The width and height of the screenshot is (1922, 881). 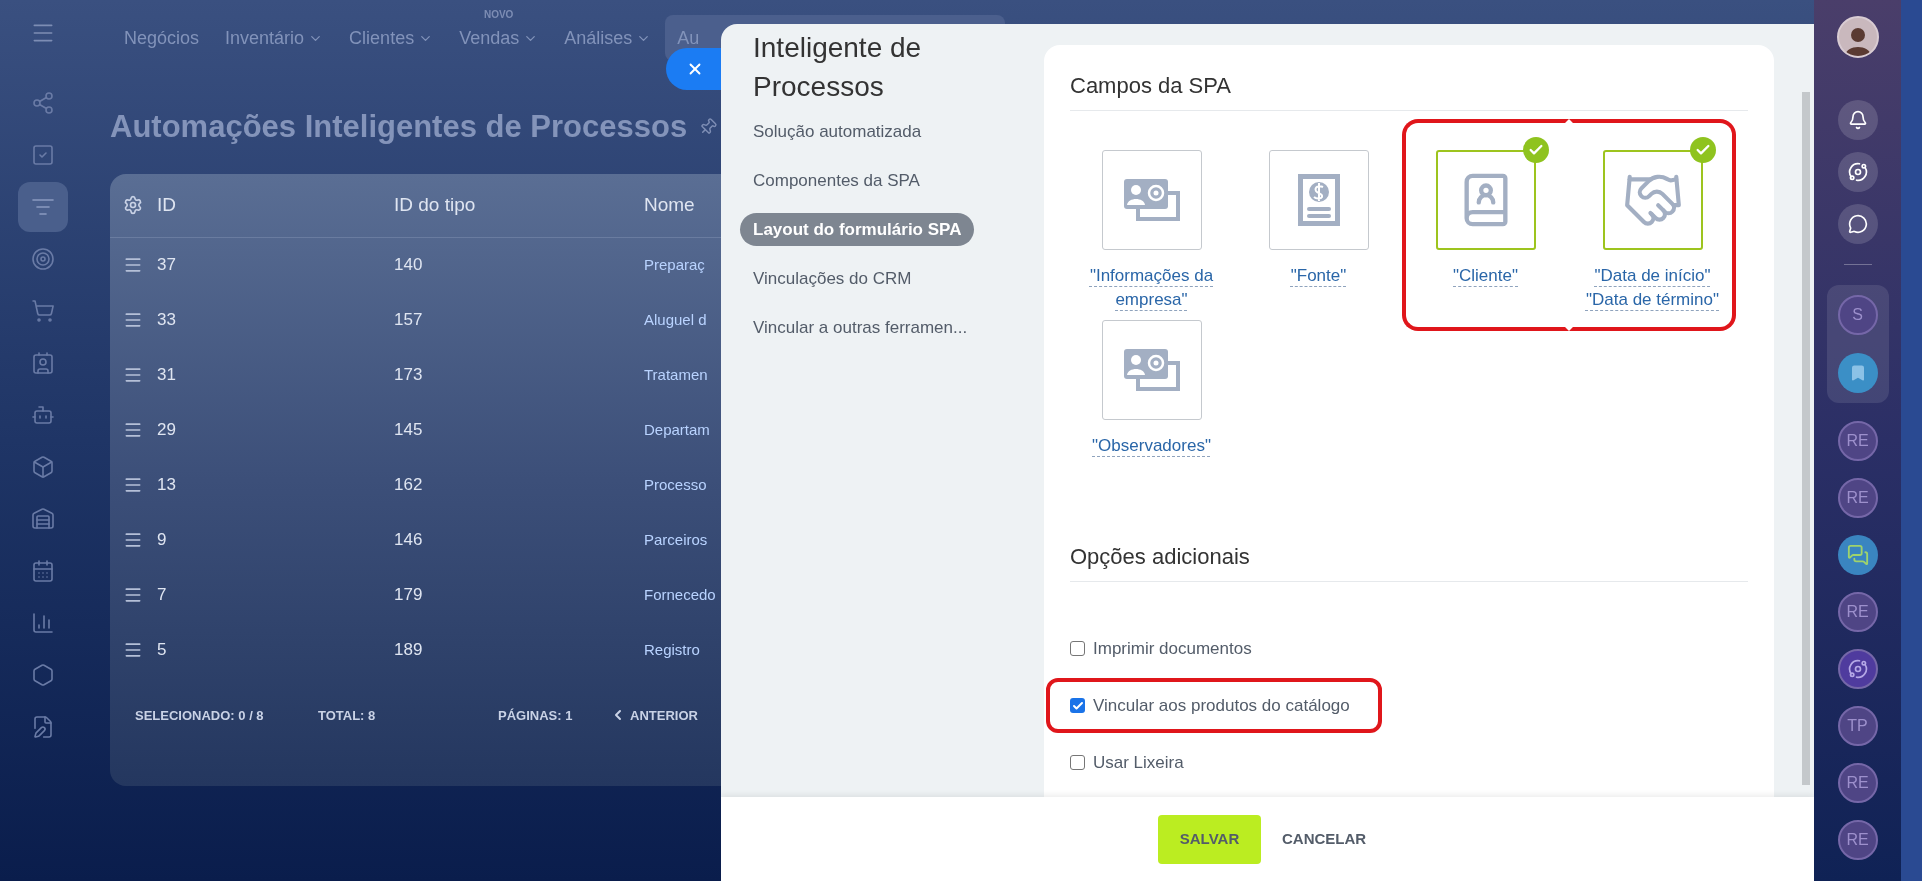 I want to click on column-header: ID do tipo, so click(x=519, y=205).